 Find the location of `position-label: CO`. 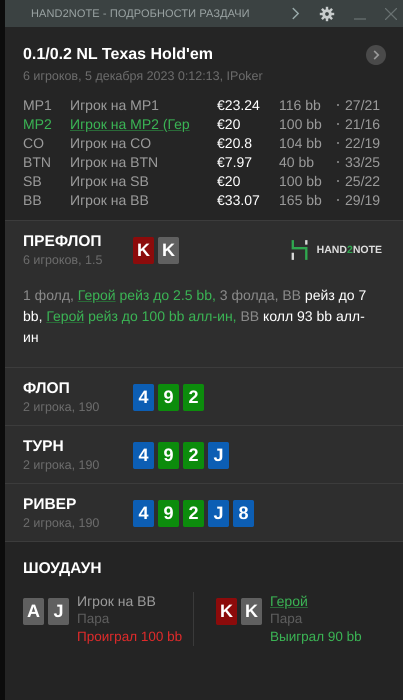

position-label: CO is located at coordinates (34, 143).